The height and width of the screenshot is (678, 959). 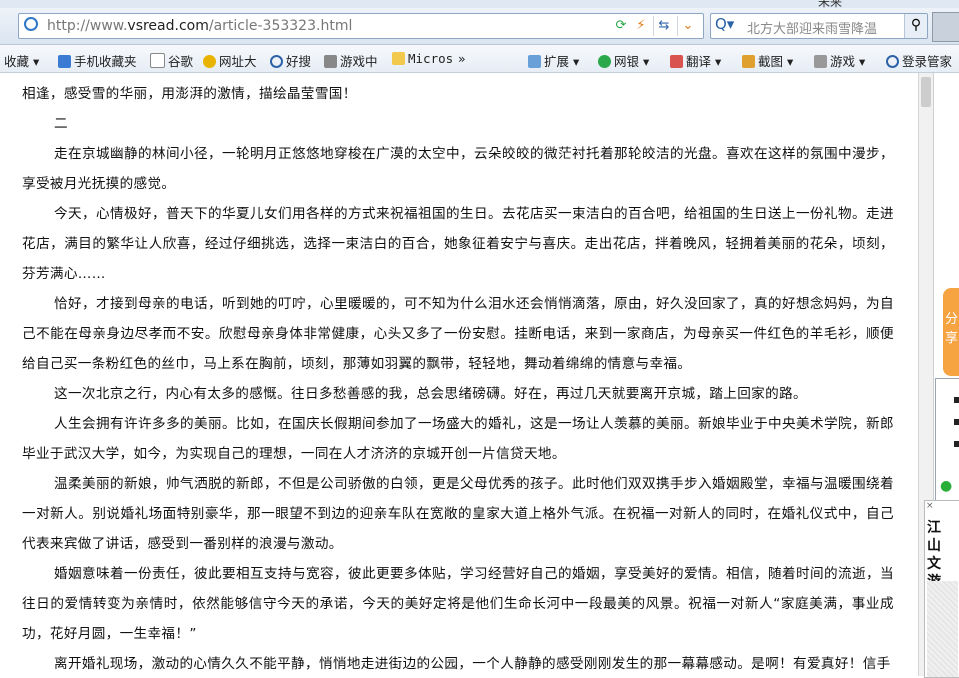 I want to click on phone-icon, so click(x=64, y=61).